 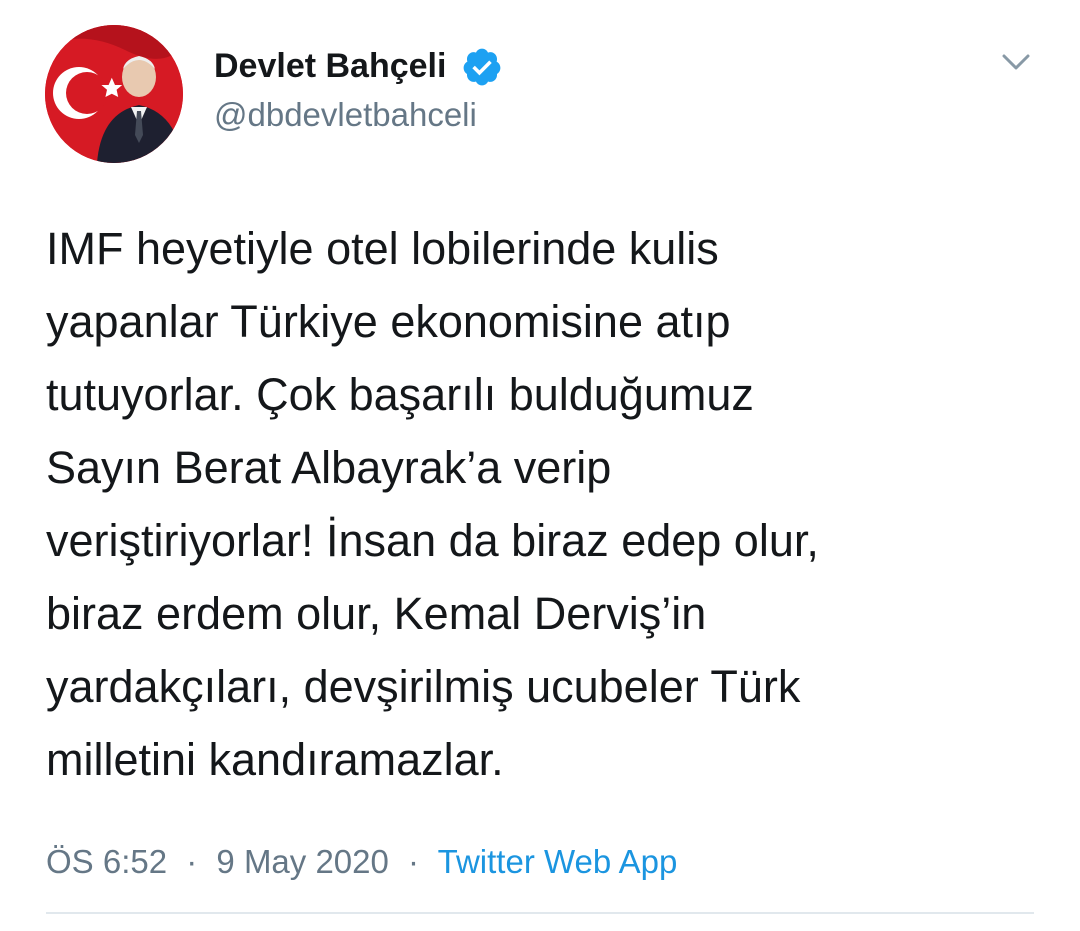 What do you see at coordinates (376, 613) in the screenshot?
I see `tweet-text-line: biraz erdem olur, Kemal Derviş’in` at bounding box center [376, 613].